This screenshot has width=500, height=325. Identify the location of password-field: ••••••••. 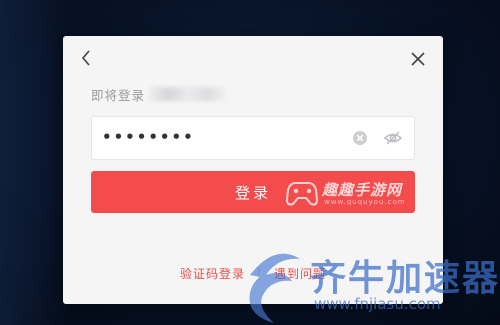
(253, 138).